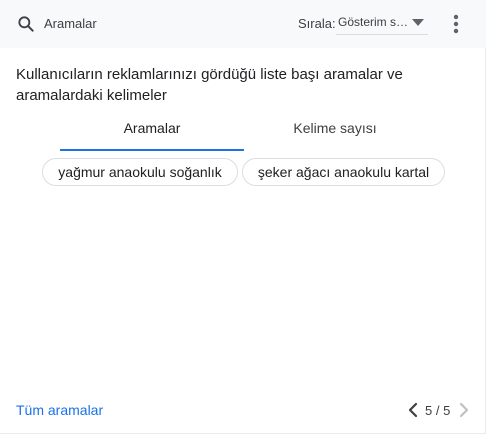 Image resolution: width=487 pixels, height=435 pixels. What do you see at coordinates (26, 24) in the screenshot?
I see `search-icon` at bounding box center [26, 24].